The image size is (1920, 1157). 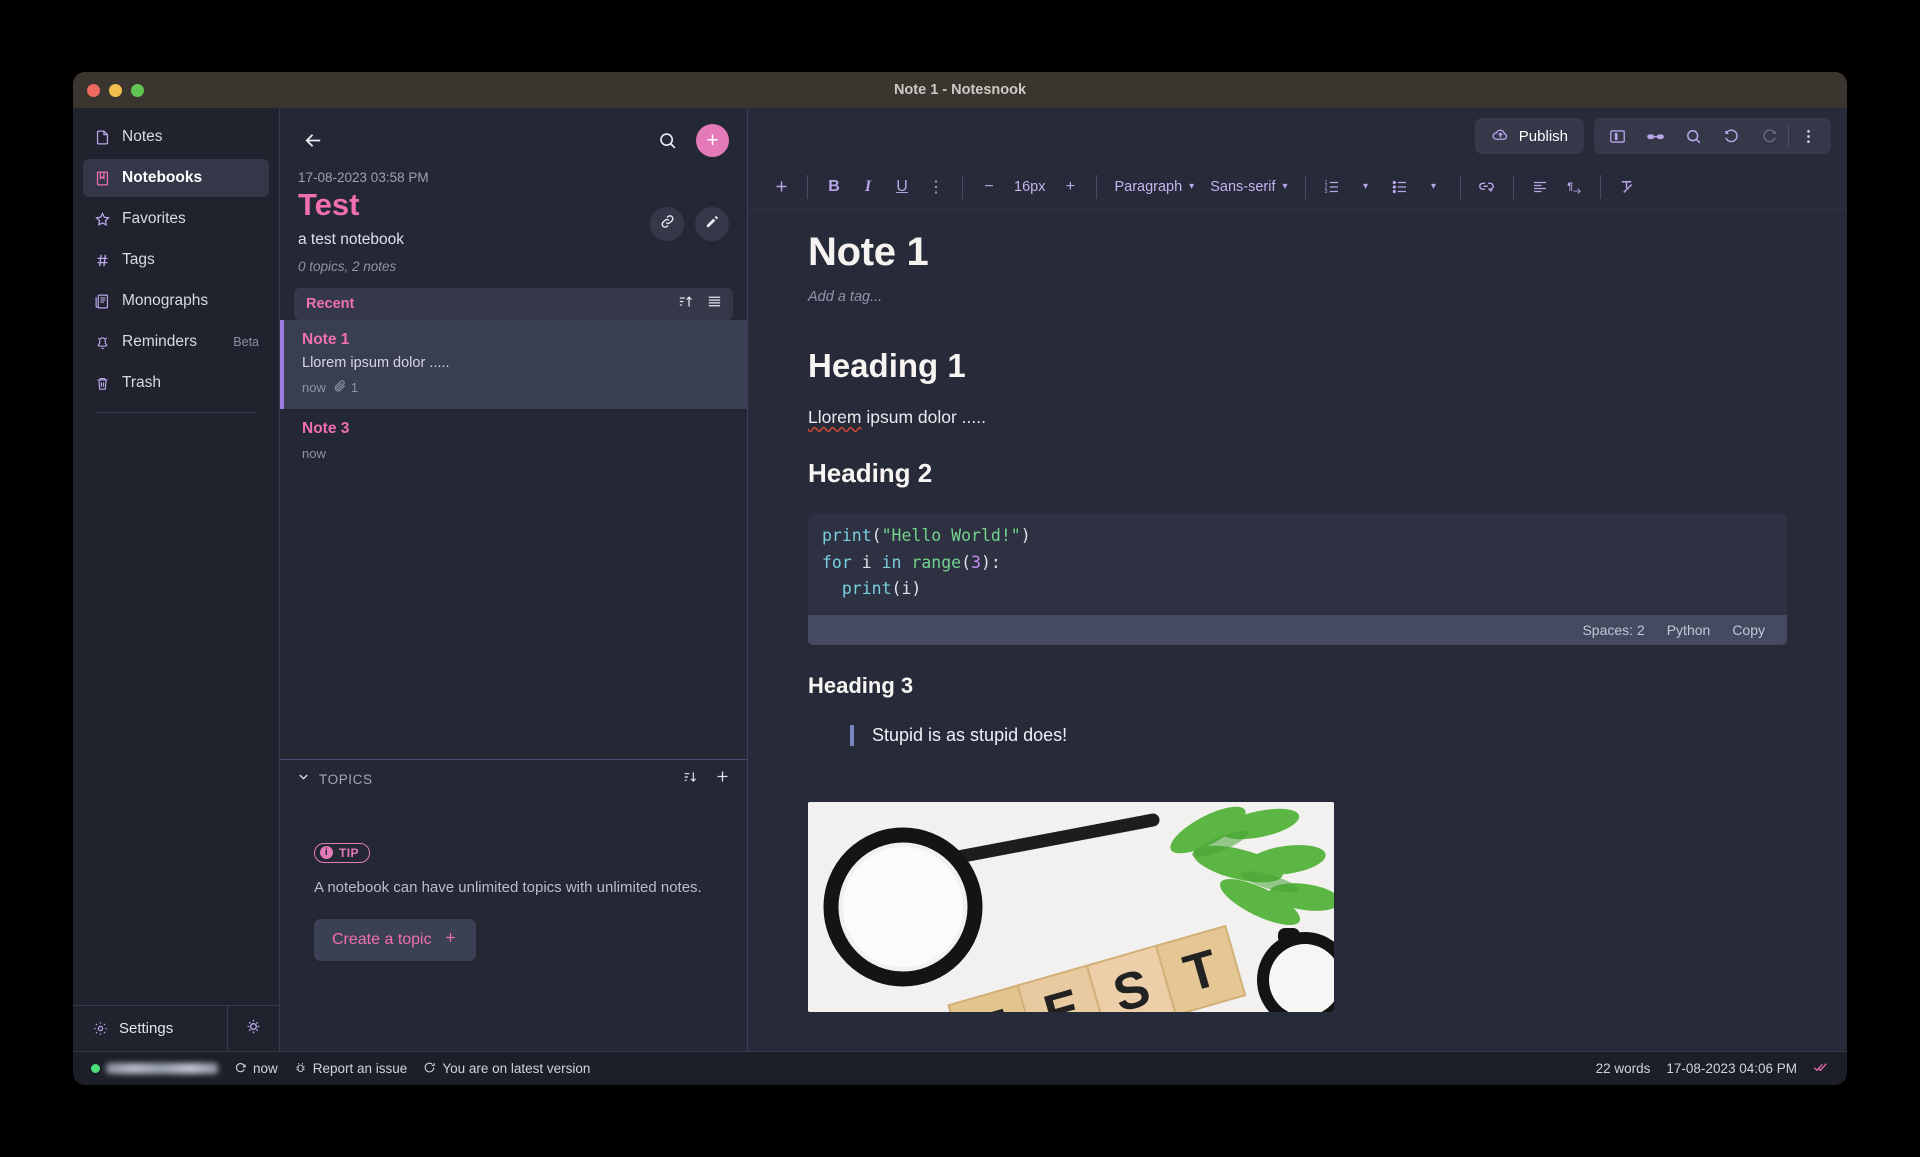 What do you see at coordinates (1070, 187) in the screenshot?
I see `font-size-increase-button: +` at bounding box center [1070, 187].